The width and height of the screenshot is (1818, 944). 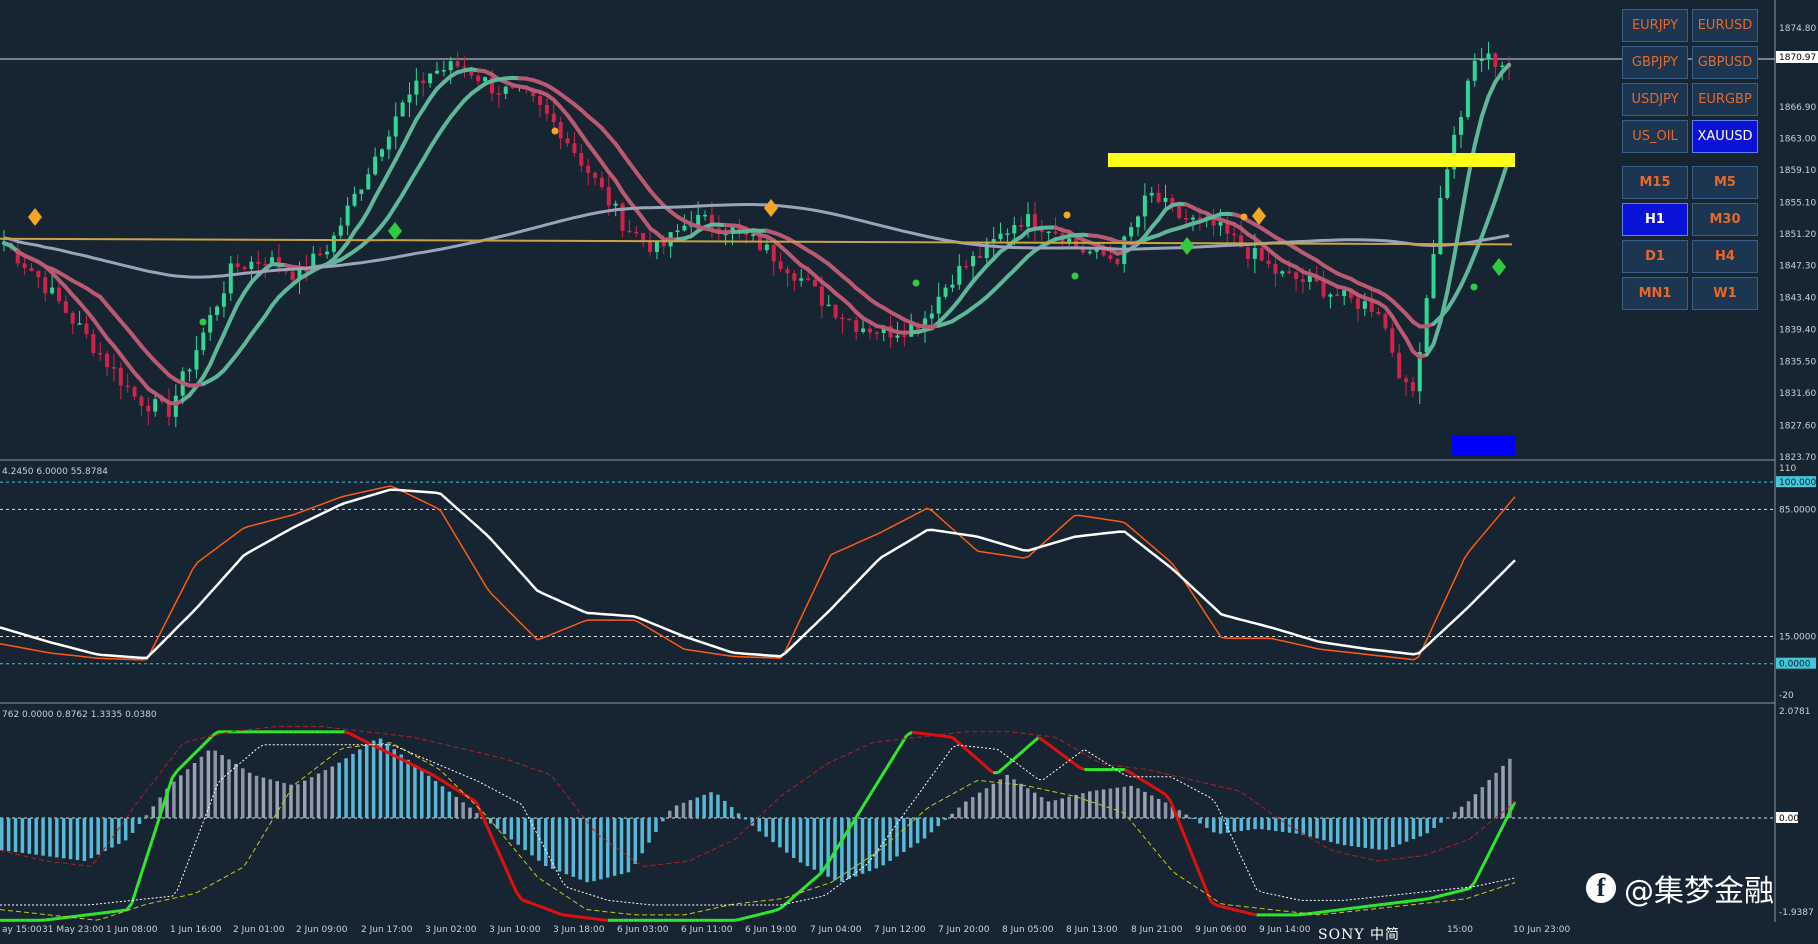 I want to click on watermark: f @集梦金融, so click(x=1680, y=888).